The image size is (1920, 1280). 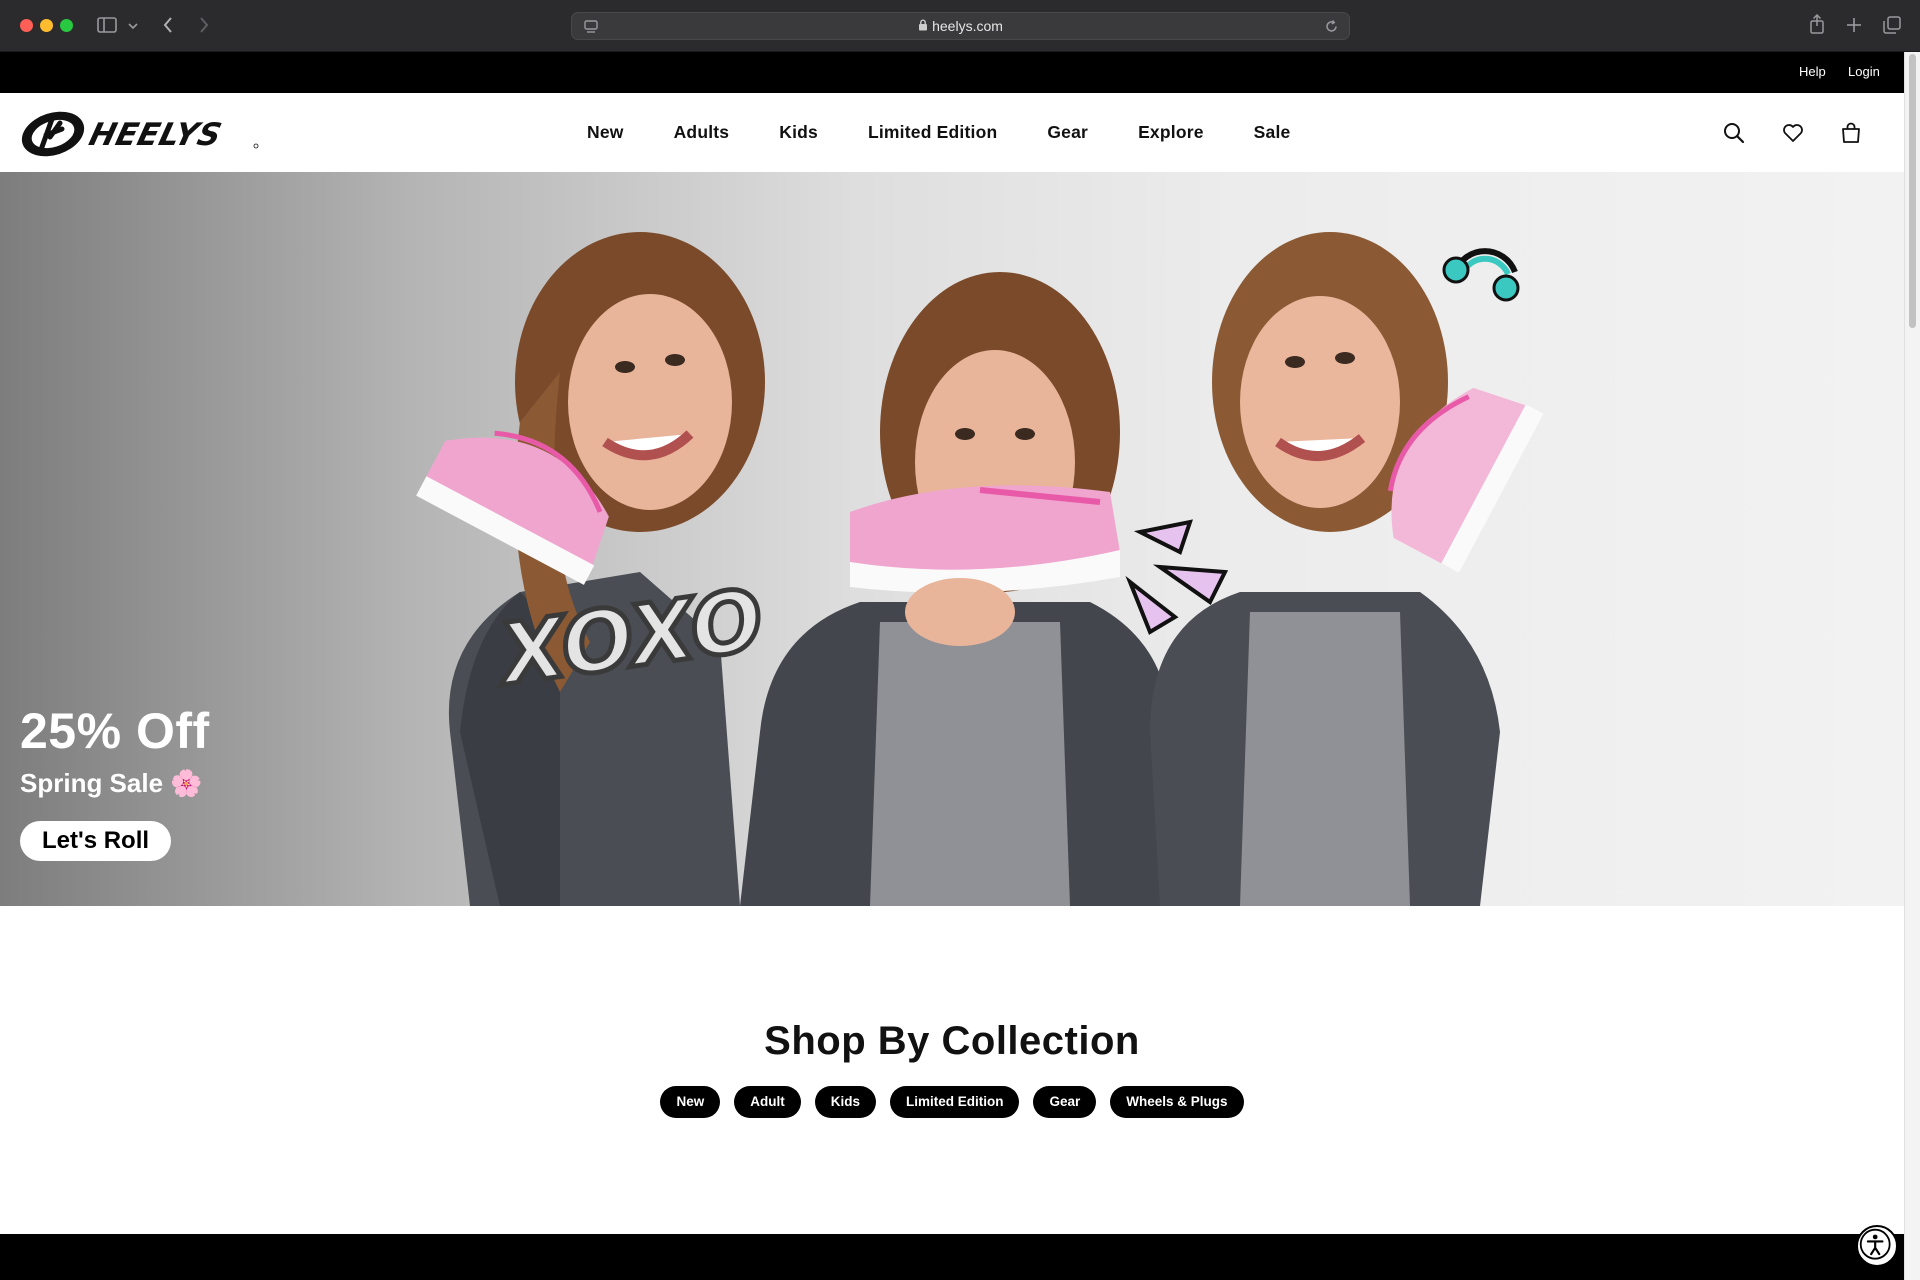 What do you see at coordinates (932, 132) in the screenshot?
I see `nav-item-limited-edition: Limited Edition` at bounding box center [932, 132].